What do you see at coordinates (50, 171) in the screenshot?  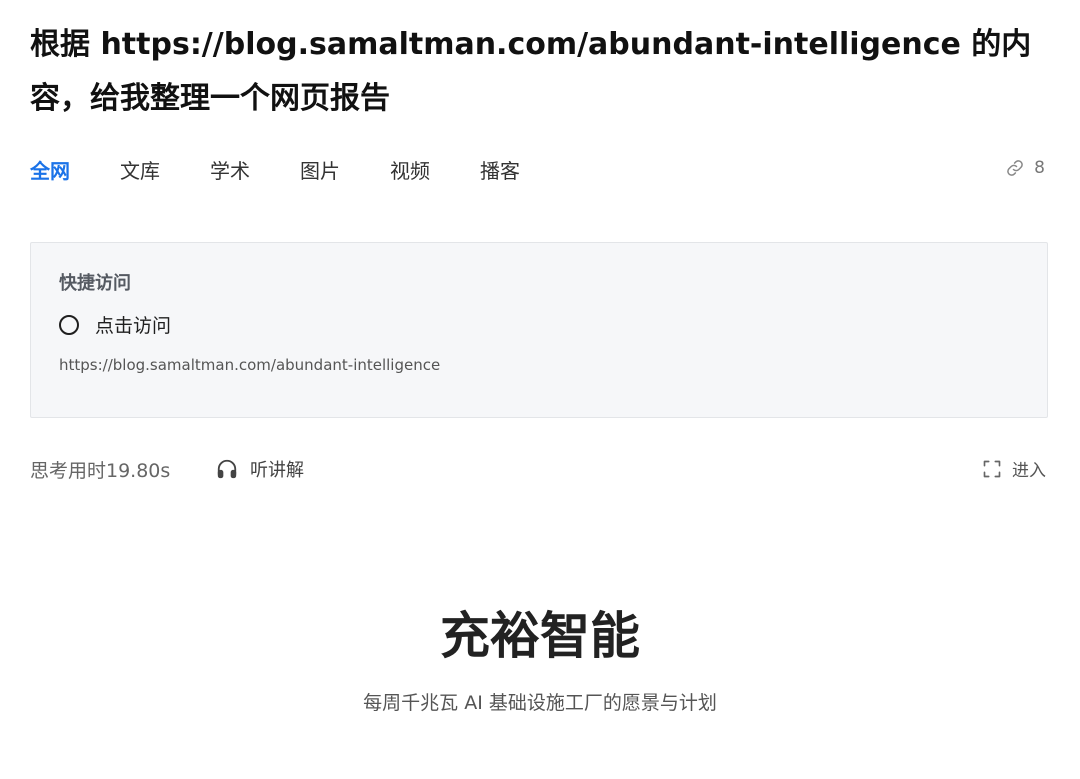 I see `tab-all-web: 全网` at bounding box center [50, 171].